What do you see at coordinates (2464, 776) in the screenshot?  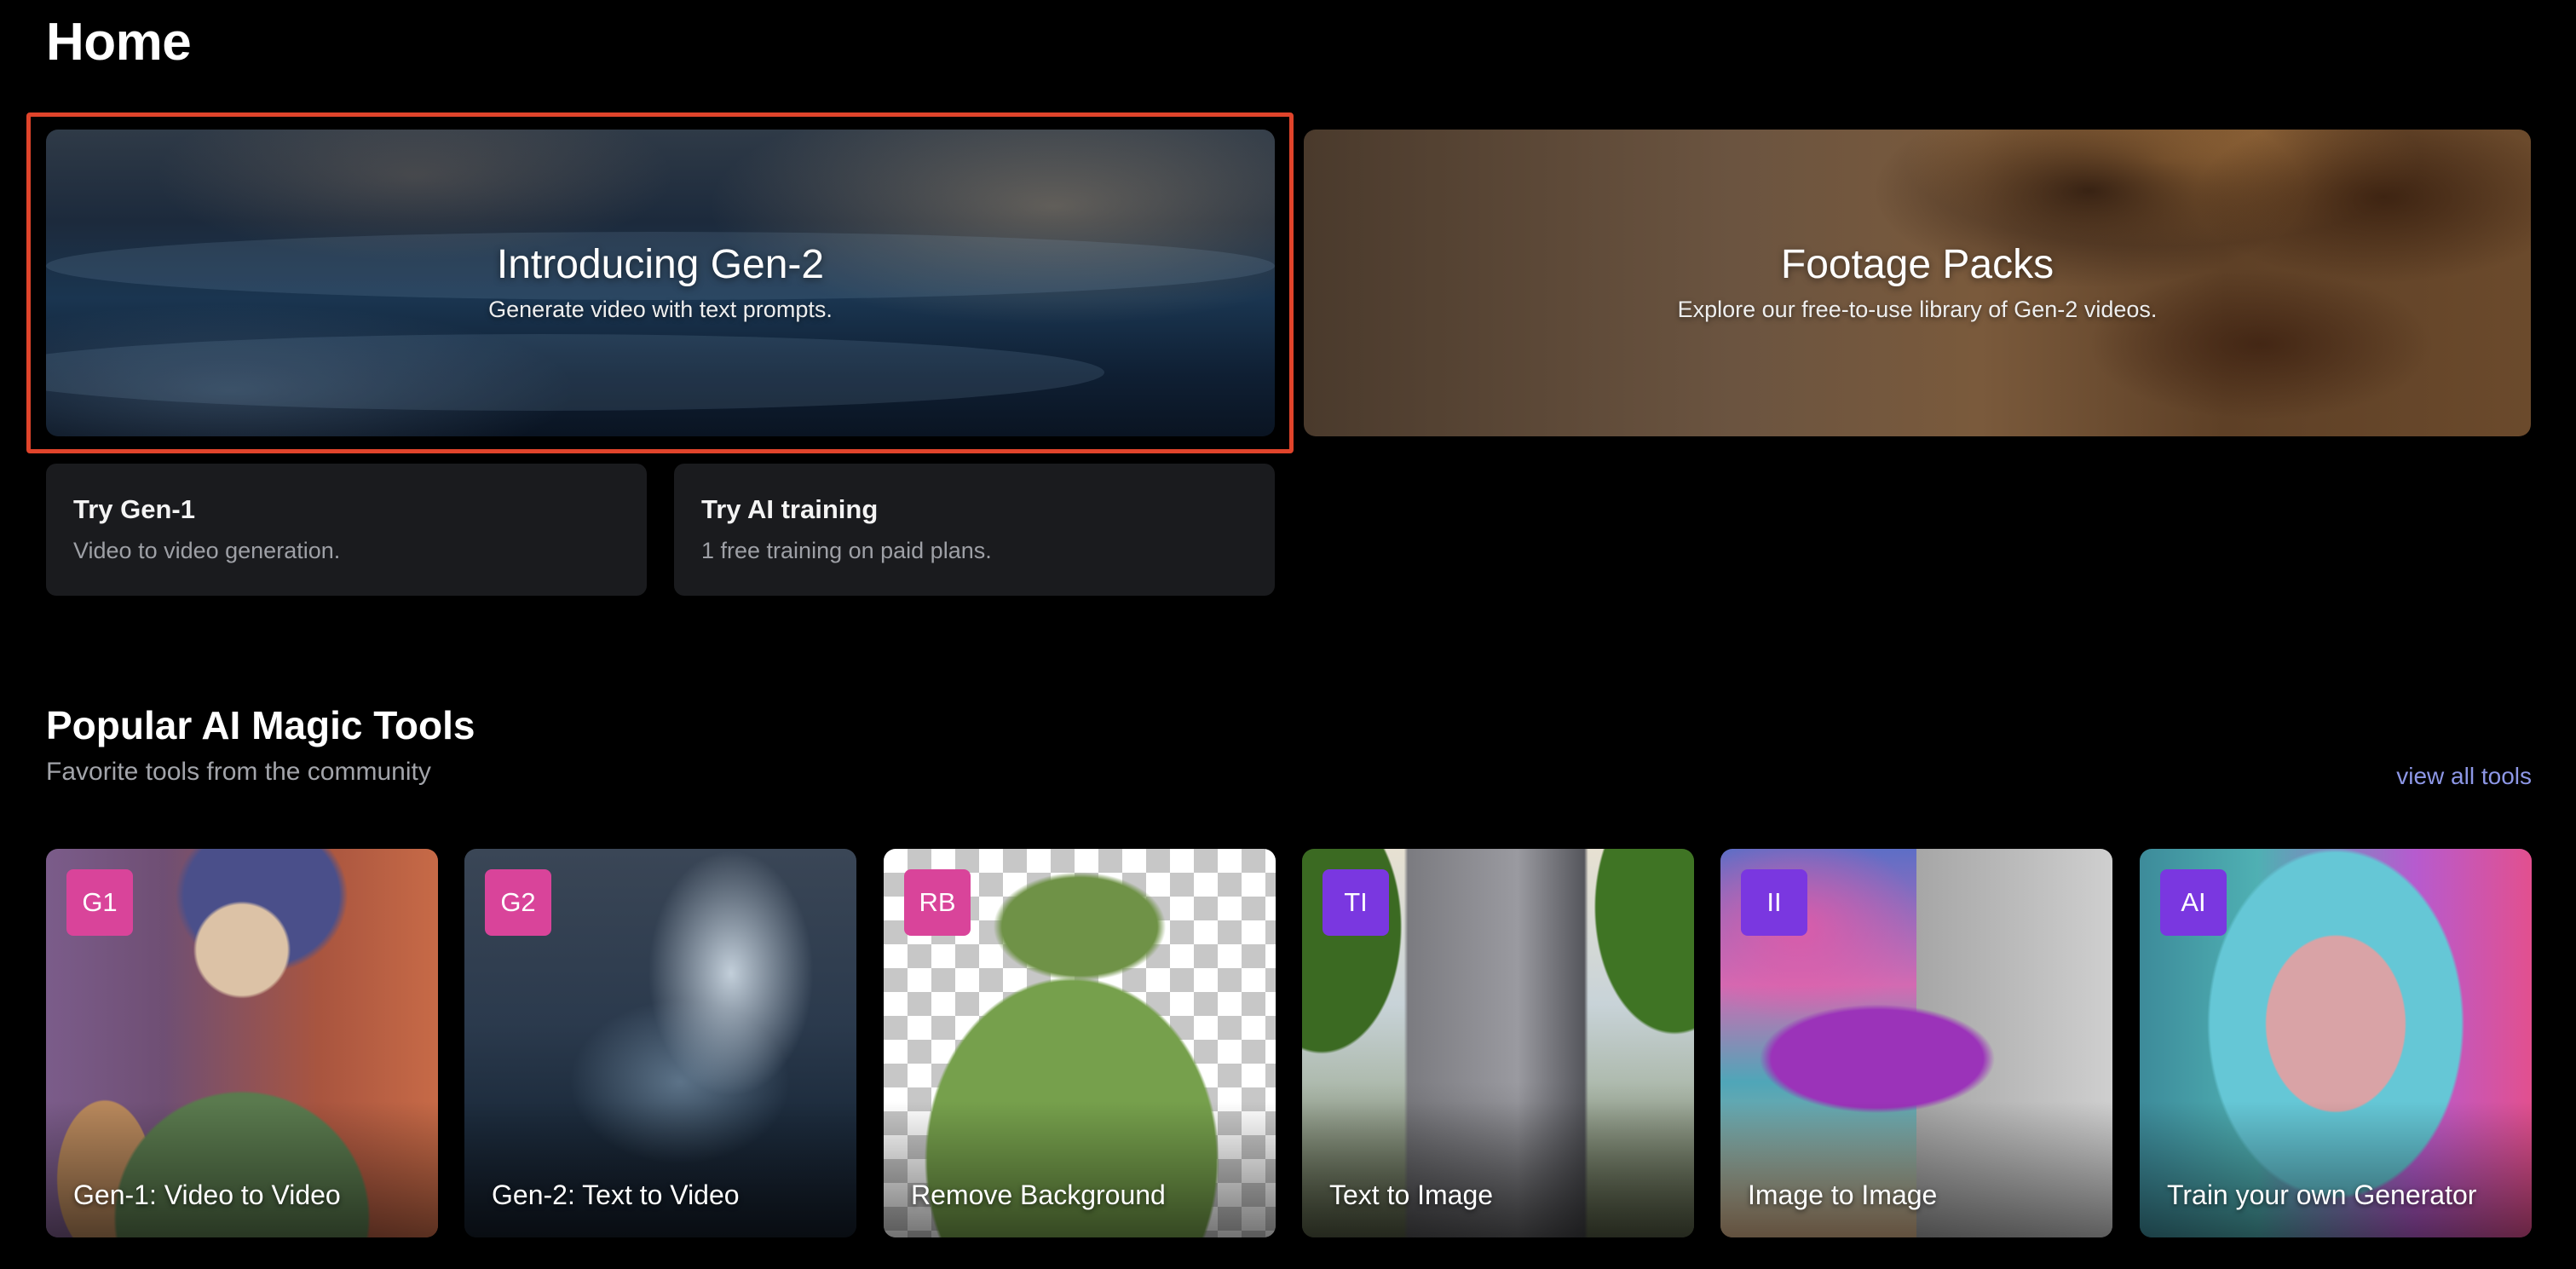 I see `view-all-tools-link: view all tools` at bounding box center [2464, 776].